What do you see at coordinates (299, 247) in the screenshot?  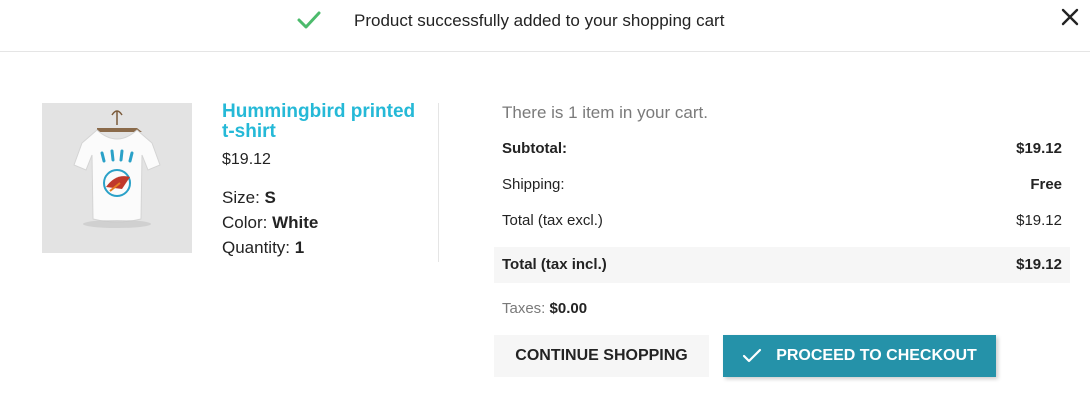 I see `quantity-value: 1` at bounding box center [299, 247].